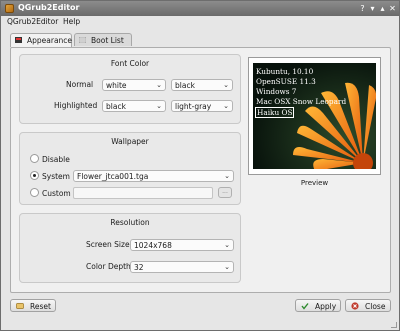 The image size is (400, 331). I want to click on reset-label: Reset, so click(40, 306).